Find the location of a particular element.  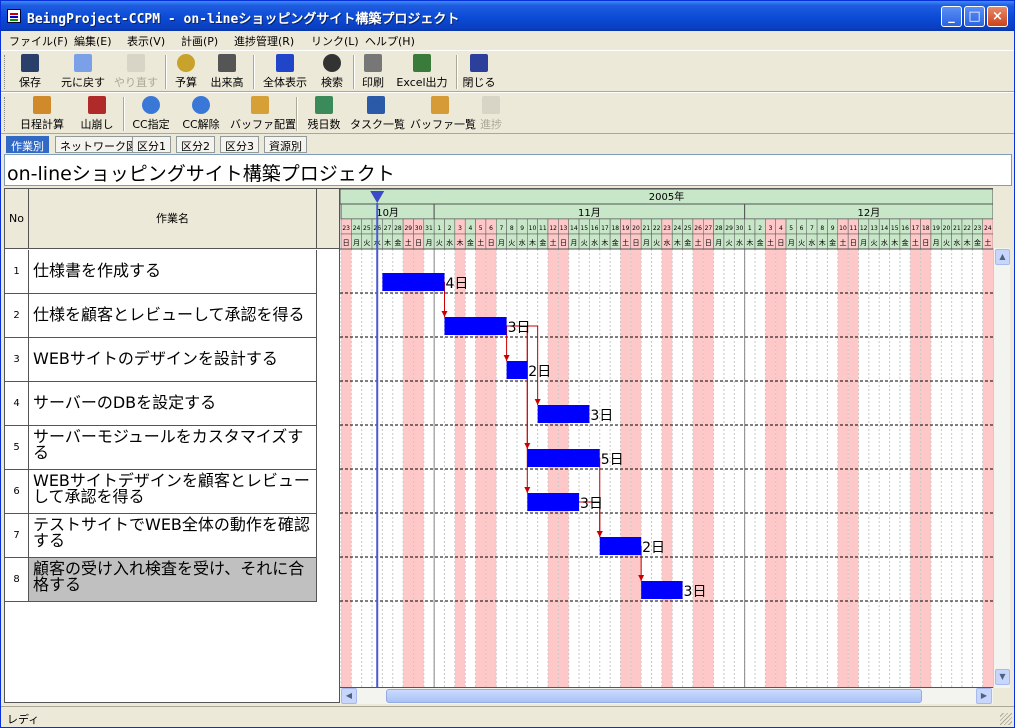

table-row: 2 仕様を顧客とレビューして承認を得る is located at coordinates (161, 316).